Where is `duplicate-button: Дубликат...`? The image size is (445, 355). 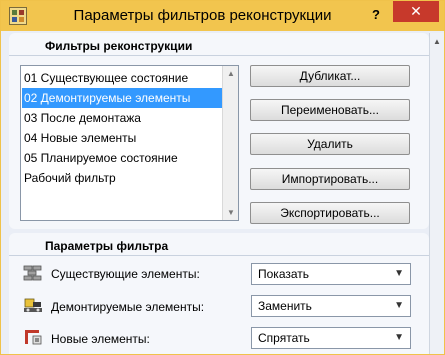
duplicate-button: Дубликат... is located at coordinates (330, 76).